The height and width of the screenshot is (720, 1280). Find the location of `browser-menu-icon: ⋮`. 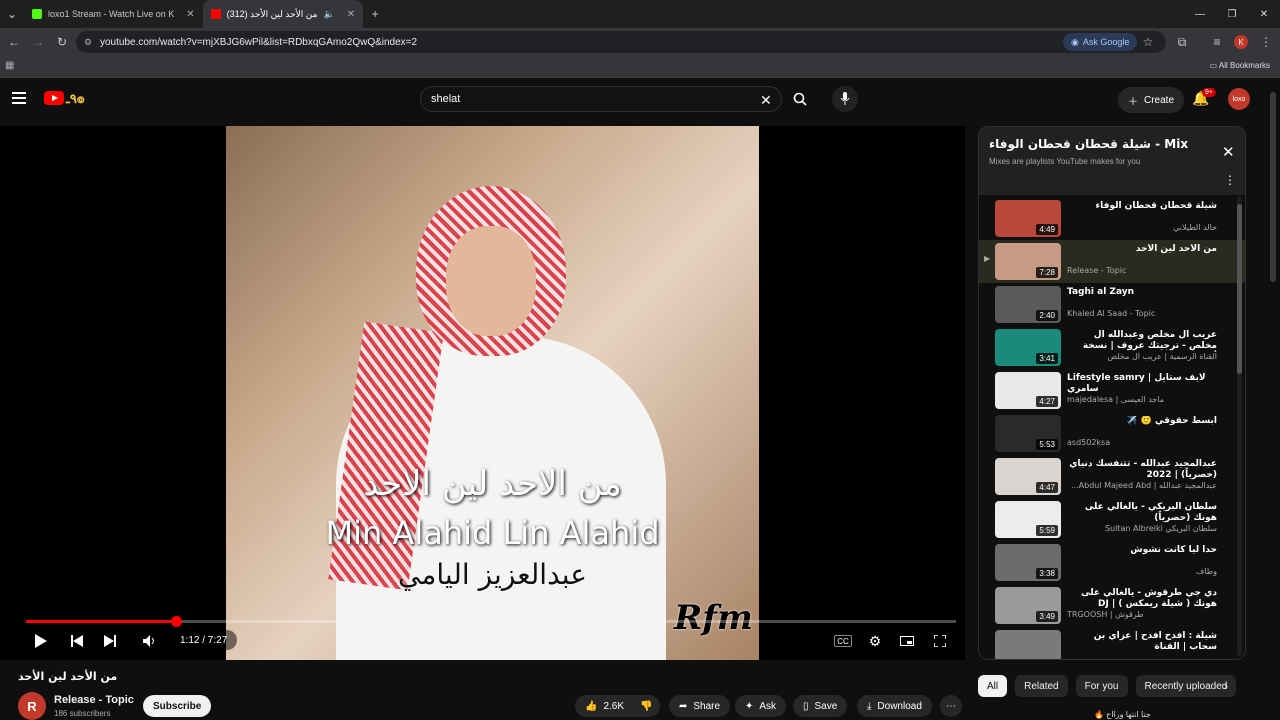

browser-menu-icon: ⋮ is located at coordinates (1266, 42).